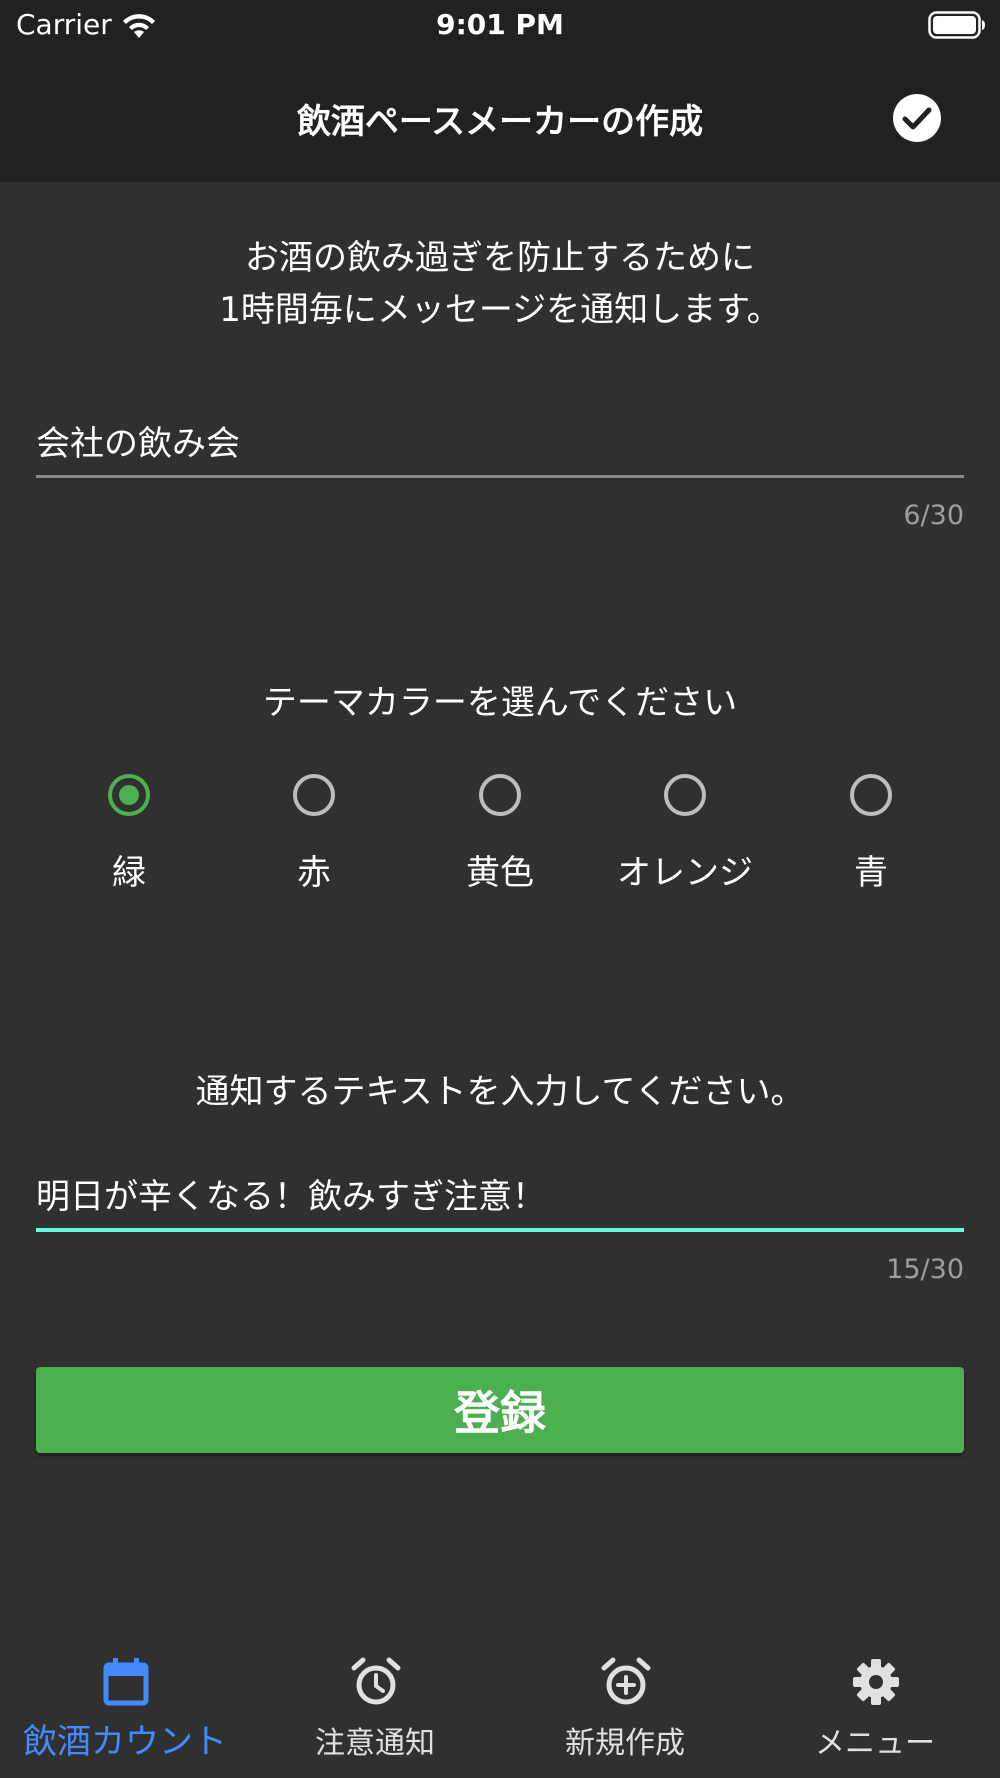 The image size is (1000, 1778). I want to click on notify-counter: 15/30, so click(925, 1269).